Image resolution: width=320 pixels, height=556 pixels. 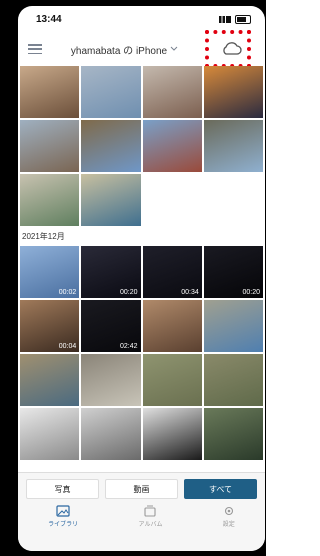 What do you see at coordinates (228, 511) in the screenshot?
I see `gear-icon` at bounding box center [228, 511].